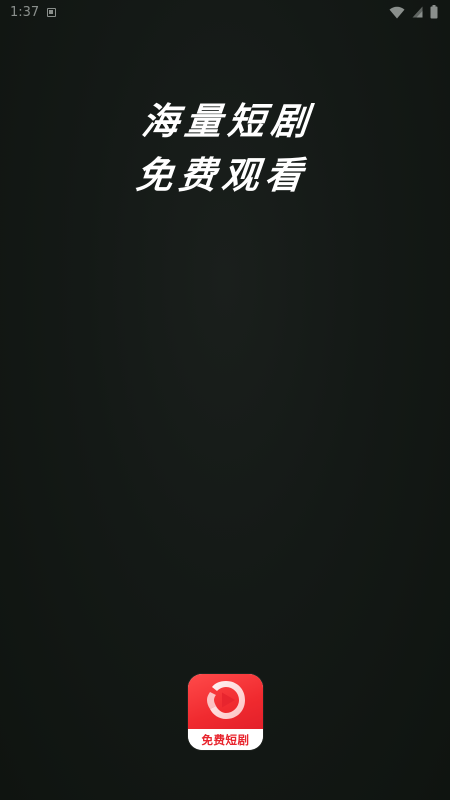  What do you see at coordinates (225, 148) in the screenshot?
I see `splash-slogan: 海量短剧 免费观看` at bounding box center [225, 148].